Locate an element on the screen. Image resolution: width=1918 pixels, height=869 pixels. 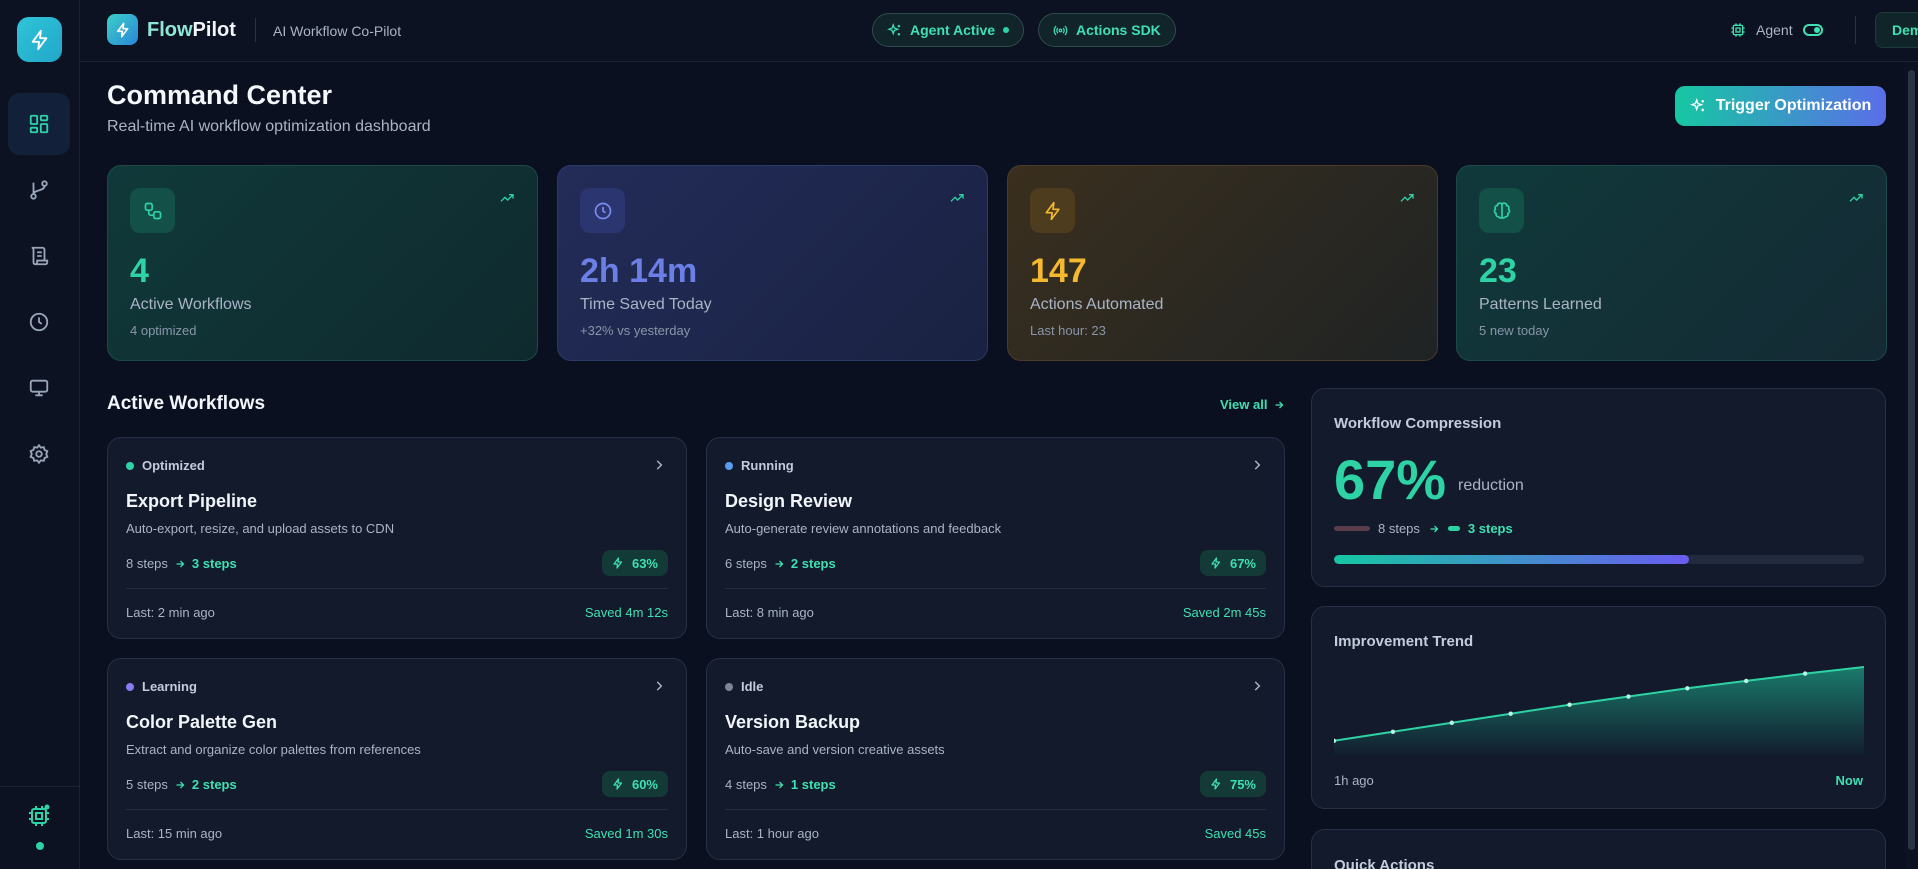
cpu-icon is located at coordinates (1738, 30).